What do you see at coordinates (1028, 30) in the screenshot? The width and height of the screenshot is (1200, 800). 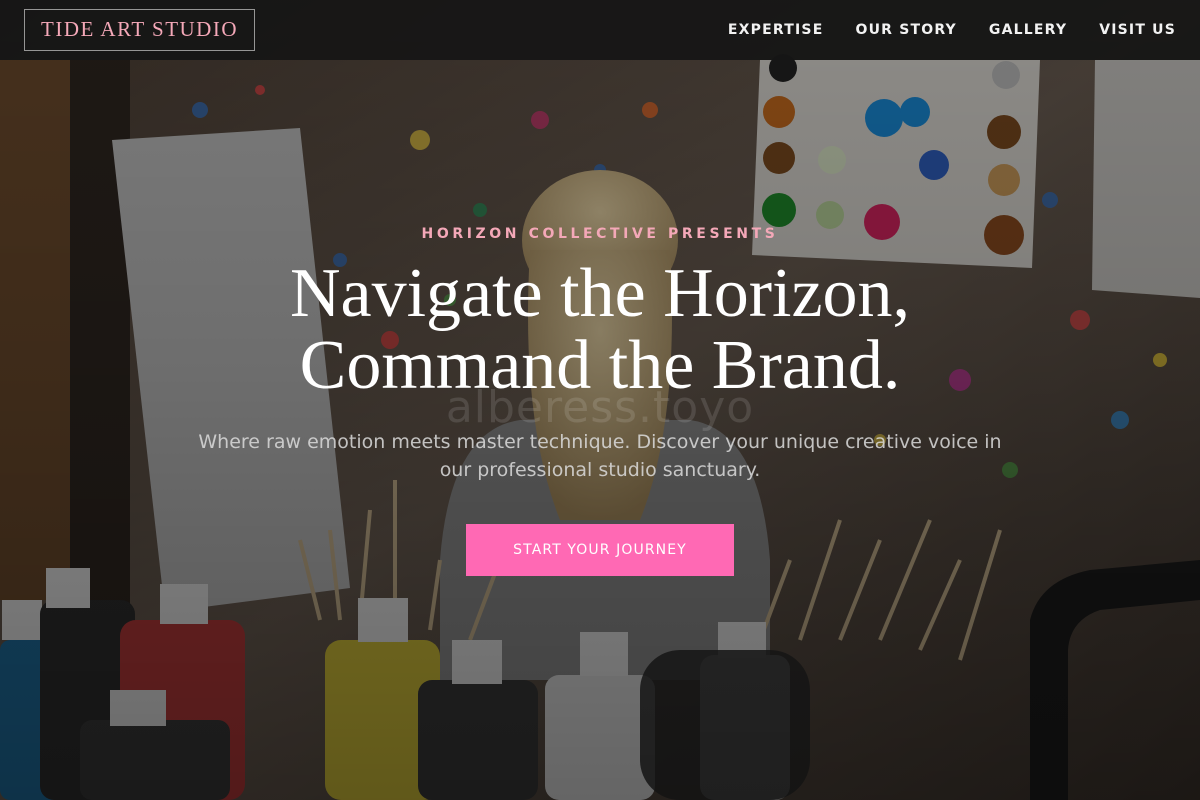 I see `nav-item-gallery: GALLERY` at bounding box center [1028, 30].